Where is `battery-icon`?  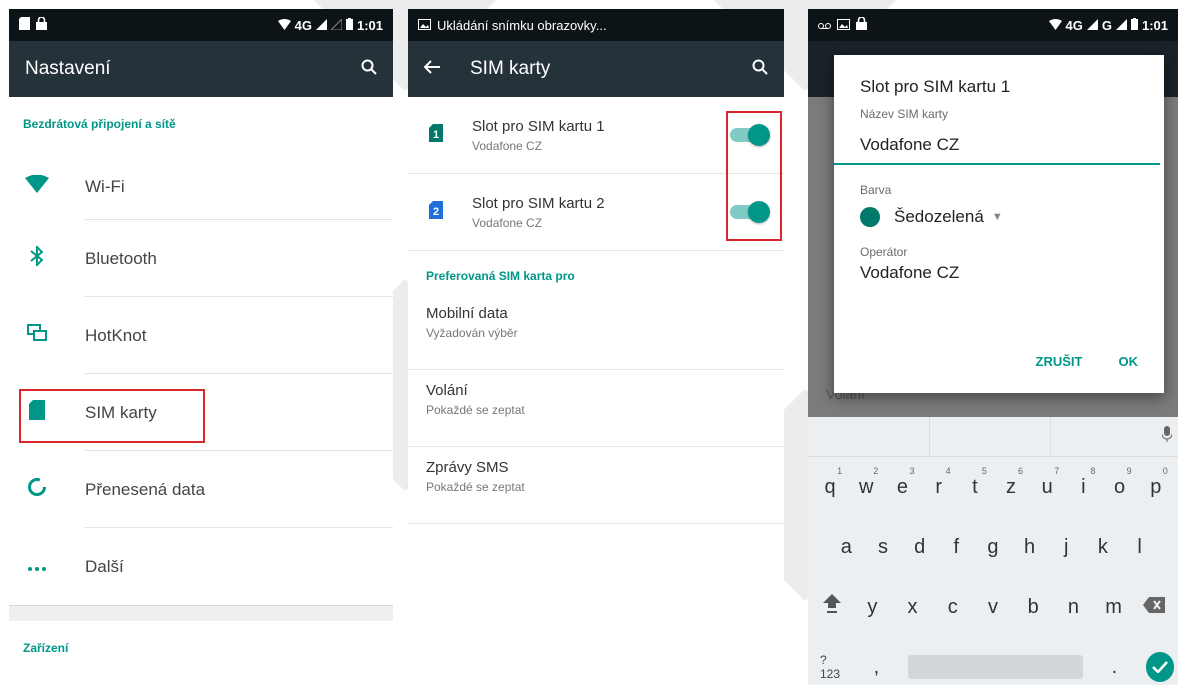
battery-icon is located at coordinates (1134, 25).